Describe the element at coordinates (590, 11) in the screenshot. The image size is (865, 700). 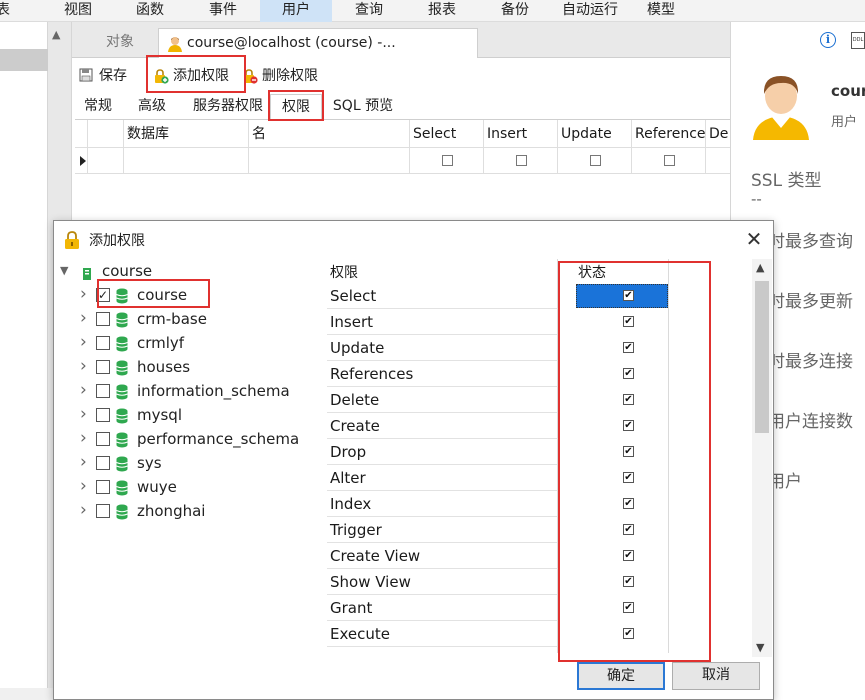
I see `menu-automation: 自动运行` at that location.